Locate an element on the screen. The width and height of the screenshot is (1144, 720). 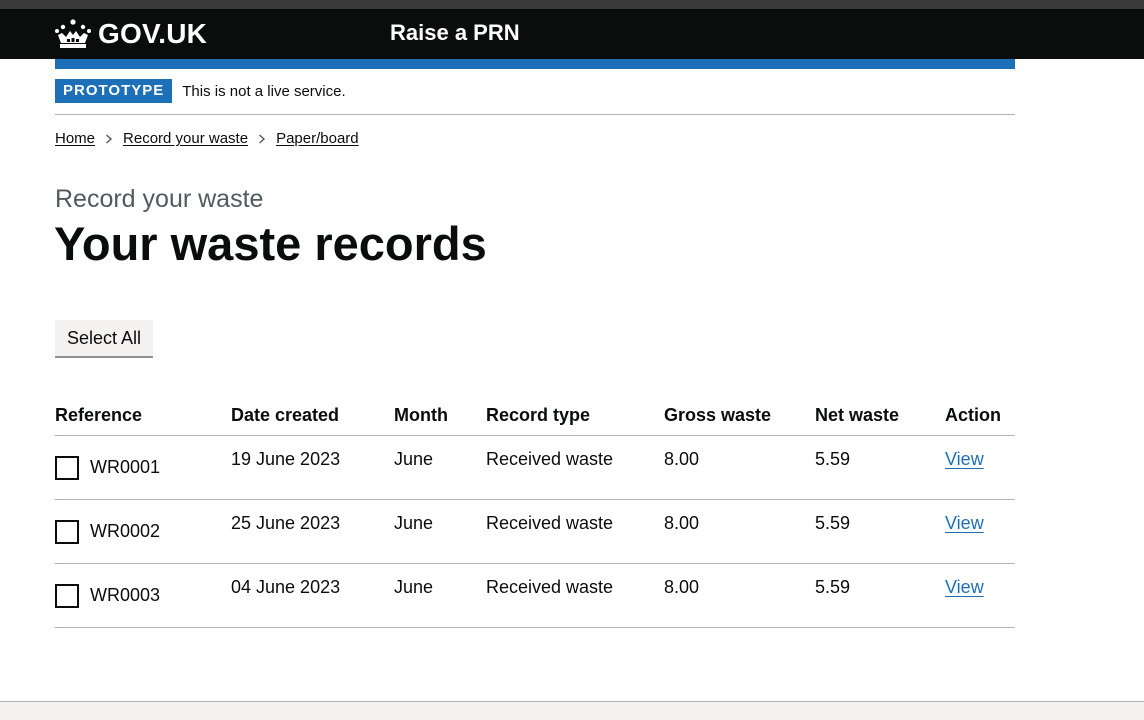
reference-cell: WR0002 is located at coordinates (143, 531).